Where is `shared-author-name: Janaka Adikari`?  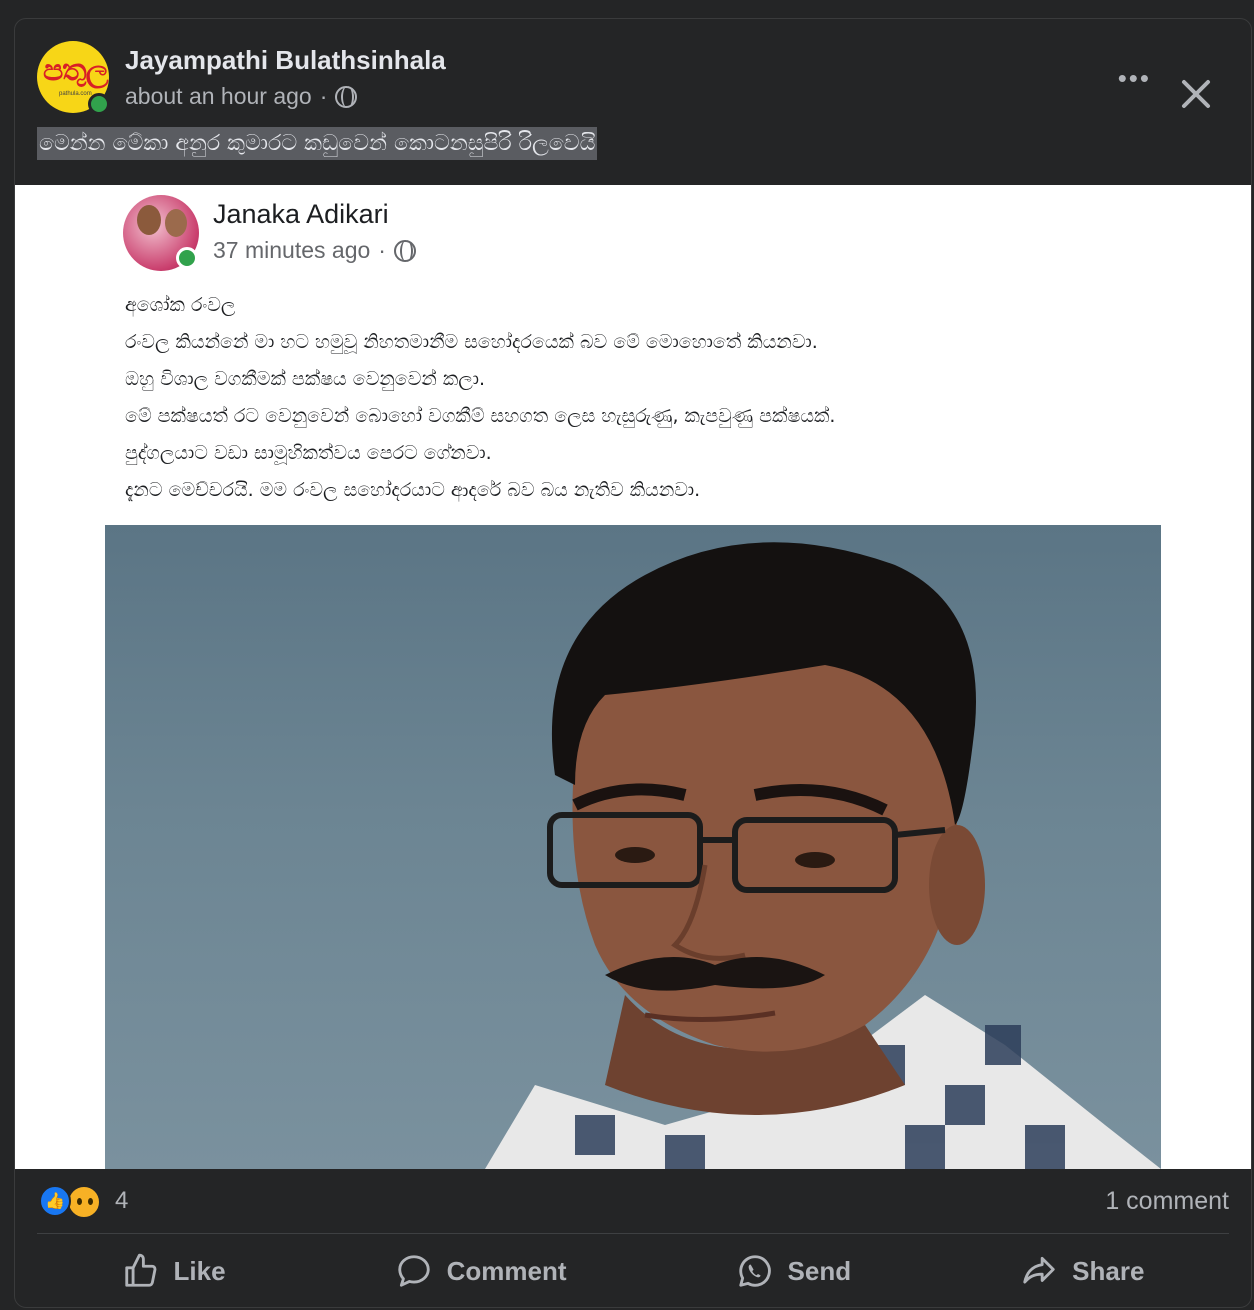
shared-author-name: Janaka Adikari is located at coordinates (301, 214).